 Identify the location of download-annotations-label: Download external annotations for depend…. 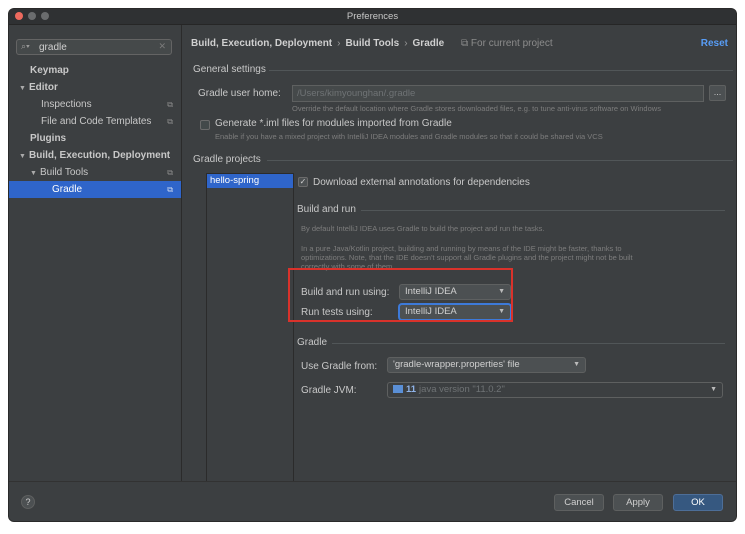
(421, 182).